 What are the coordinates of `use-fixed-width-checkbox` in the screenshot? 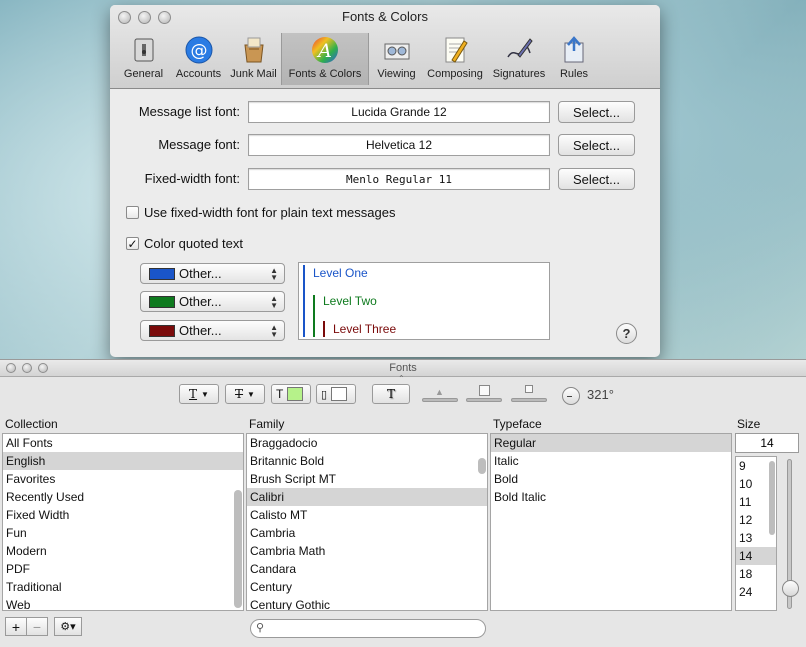 It's located at (132, 212).